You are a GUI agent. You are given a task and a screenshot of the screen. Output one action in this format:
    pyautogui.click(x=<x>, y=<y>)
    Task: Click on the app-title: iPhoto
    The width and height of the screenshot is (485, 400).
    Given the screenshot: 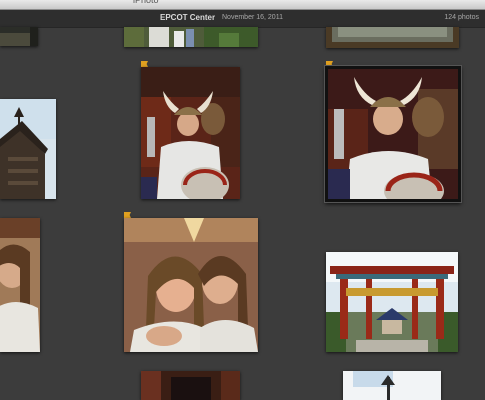 What is the action you would take?
    pyautogui.click(x=146, y=2)
    